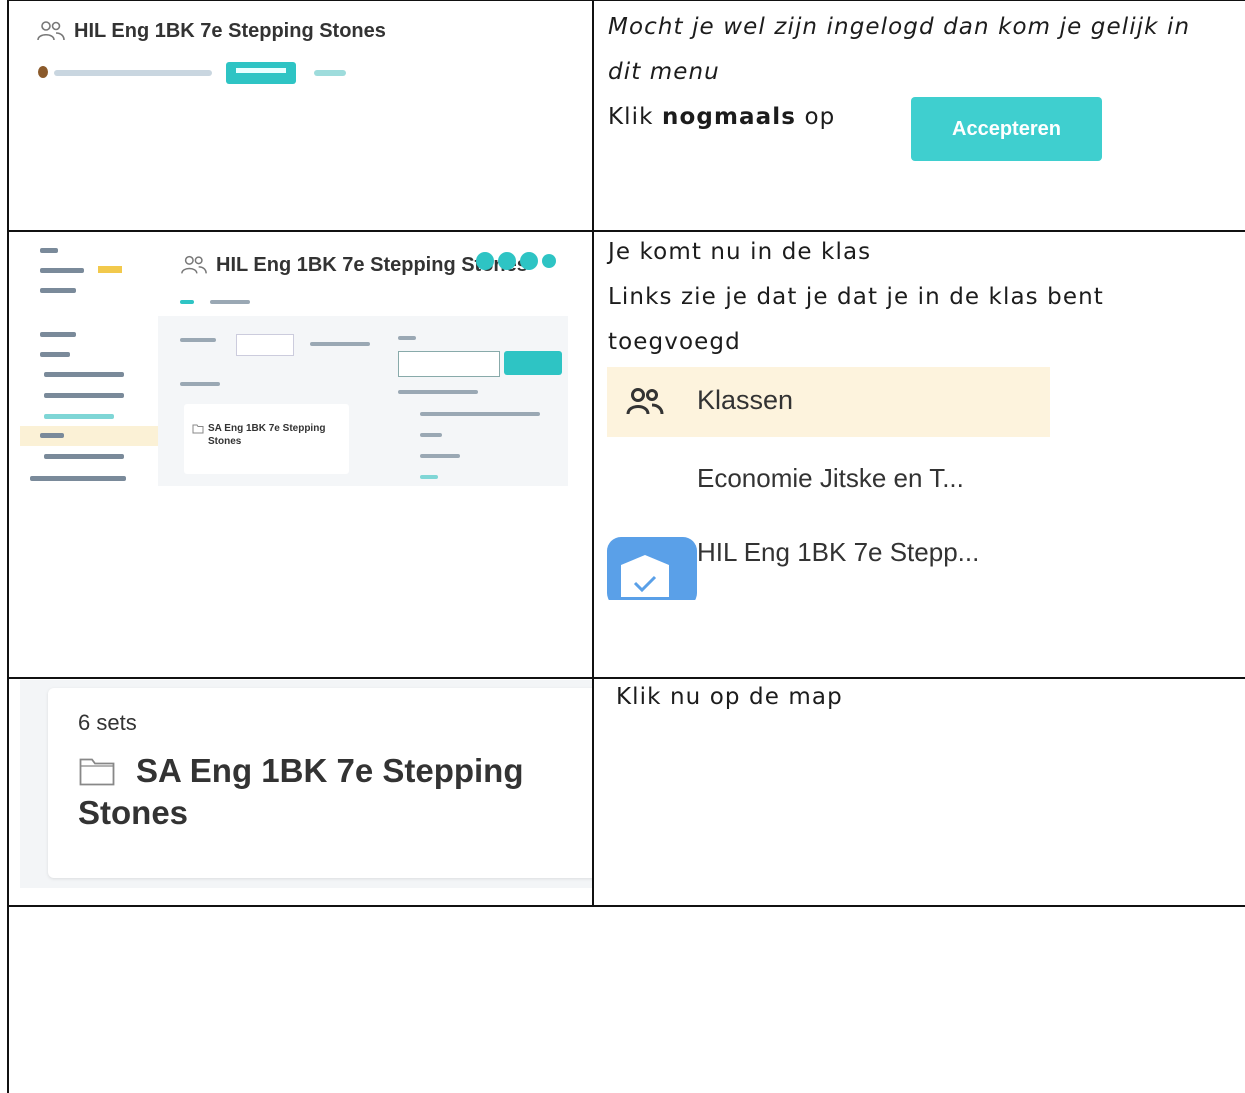  I want to click on row1-line2: dit menu, so click(664, 72).